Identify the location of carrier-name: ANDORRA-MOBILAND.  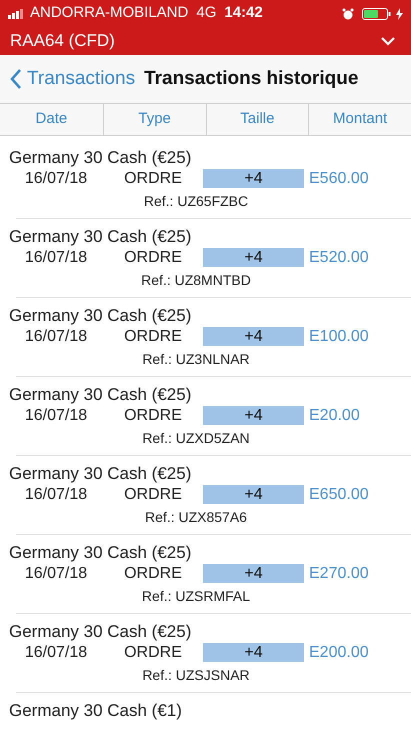
(109, 13).